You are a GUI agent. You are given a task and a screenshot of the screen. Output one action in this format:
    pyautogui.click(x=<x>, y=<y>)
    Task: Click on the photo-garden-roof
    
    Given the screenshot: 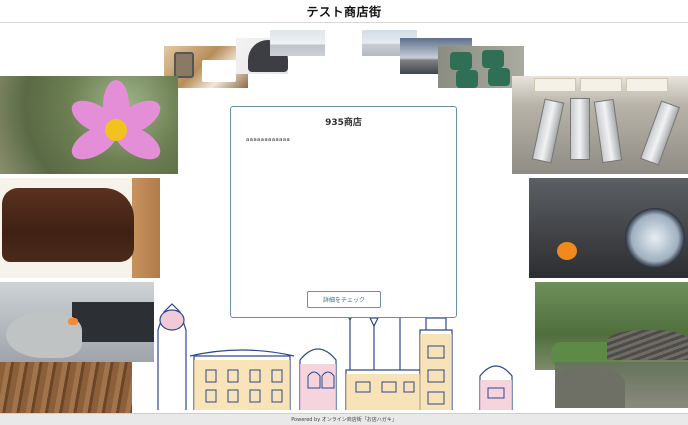 What is the action you would take?
    pyautogui.click(x=611, y=326)
    